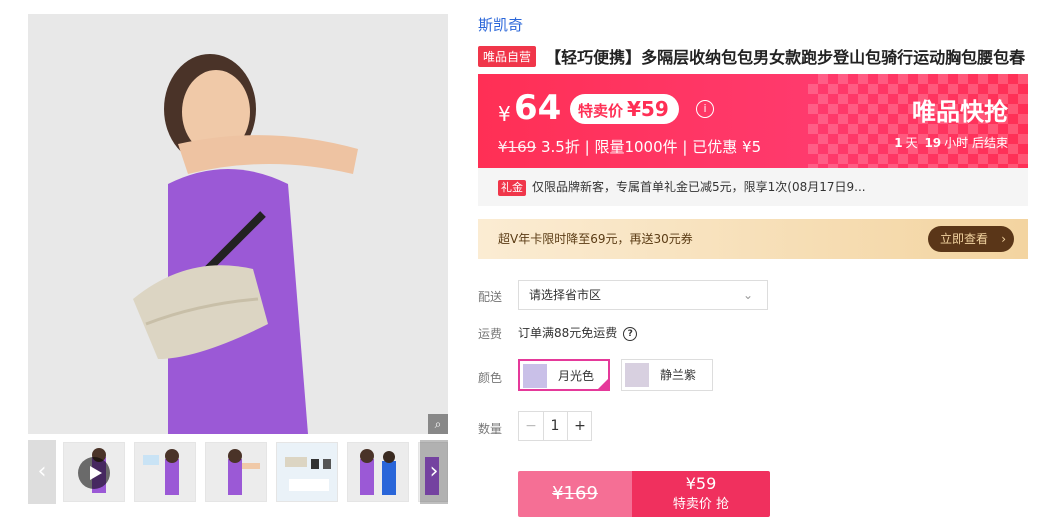 The width and height of the screenshot is (1044, 522). I want to click on shipping-label: 运费, so click(490, 334).